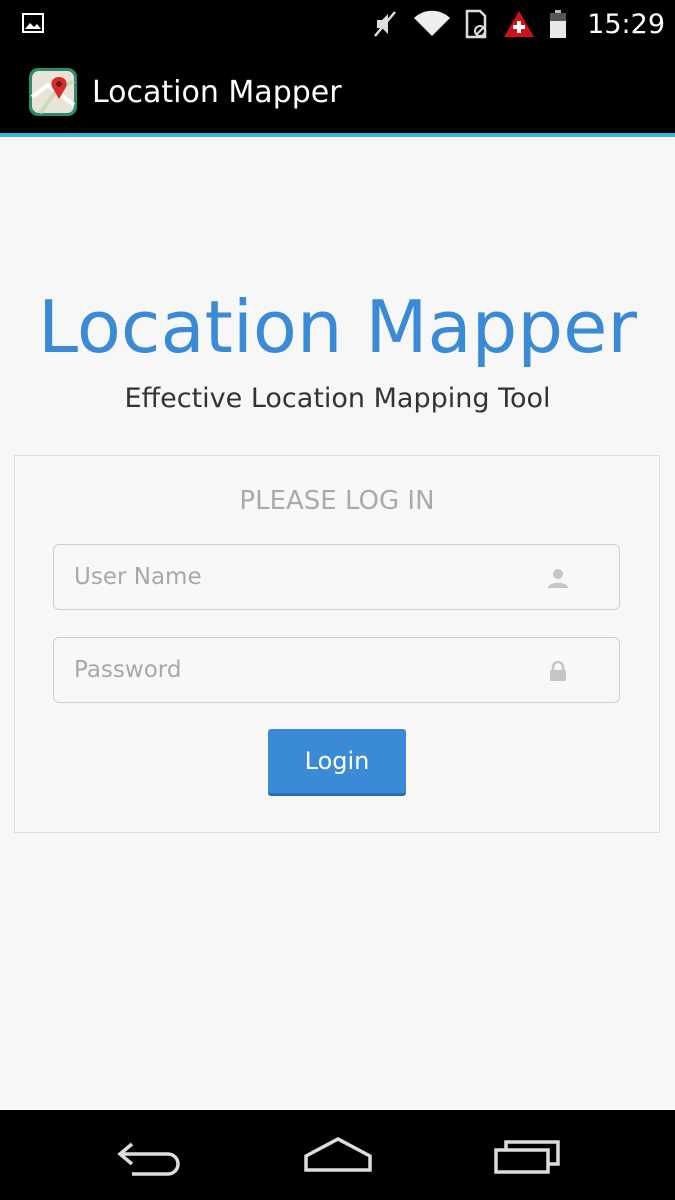 The image size is (675, 1200). What do you see at coordinates (150, 1155) in the screenshot?
I see `back-icon` at bounding box center [150, 1155].